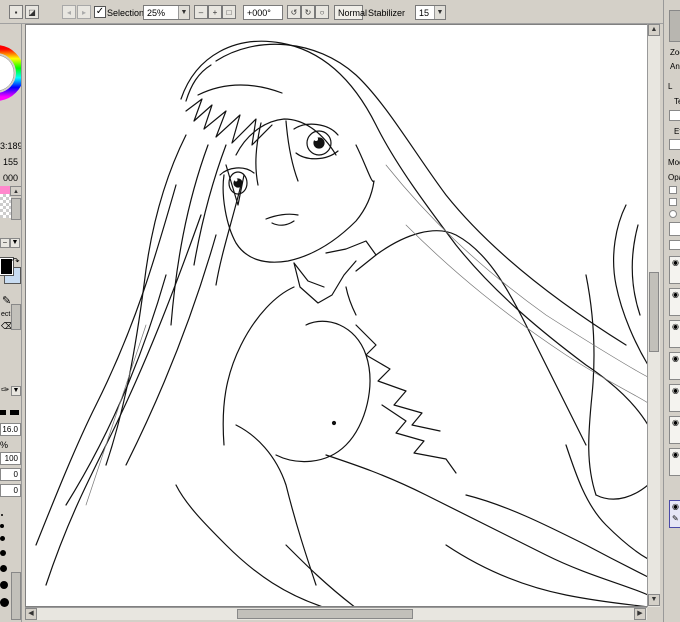  Describe the element at coordinates (14, 412) in the screenshot. I see `brush-shape-flat` at that location.